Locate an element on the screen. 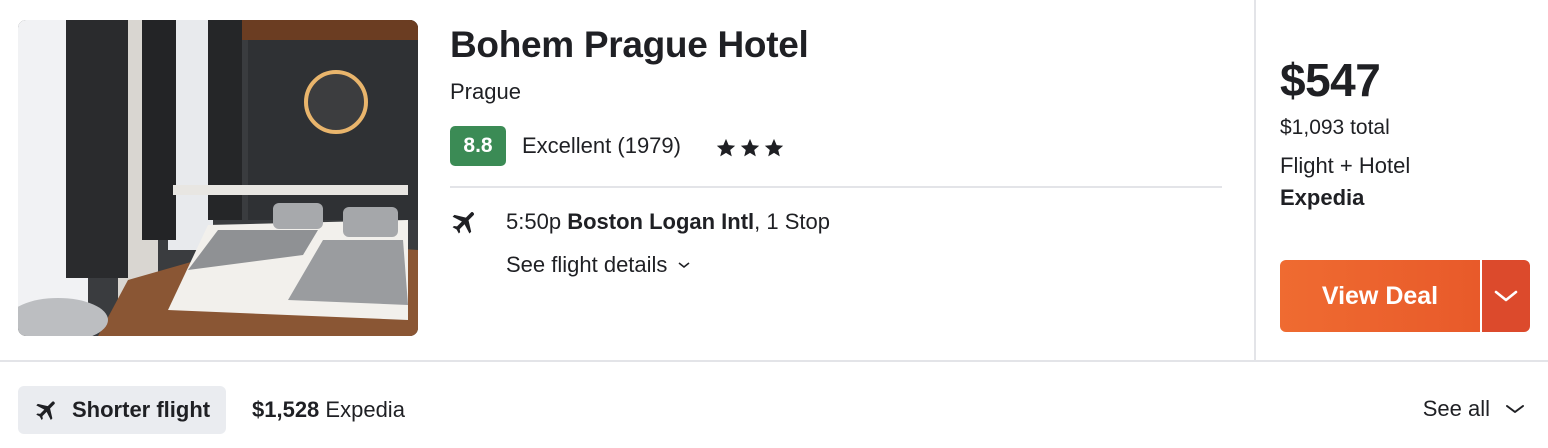 The height and width of the screenshot is (448, 1548). shorter-flight-tag: Shorter flight is located at coordinates (122, 410).